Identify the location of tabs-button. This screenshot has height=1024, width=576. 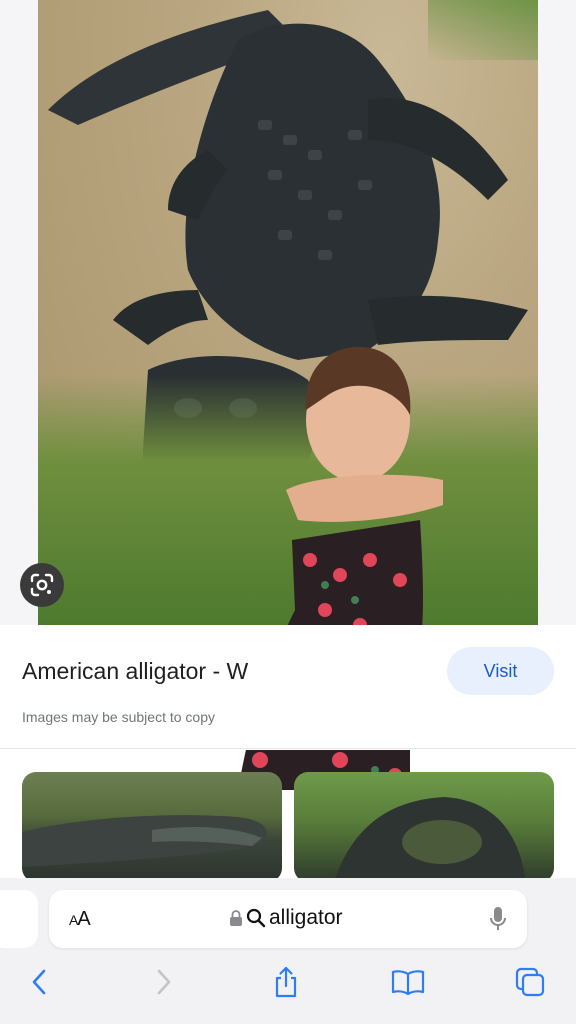
(530, 982).